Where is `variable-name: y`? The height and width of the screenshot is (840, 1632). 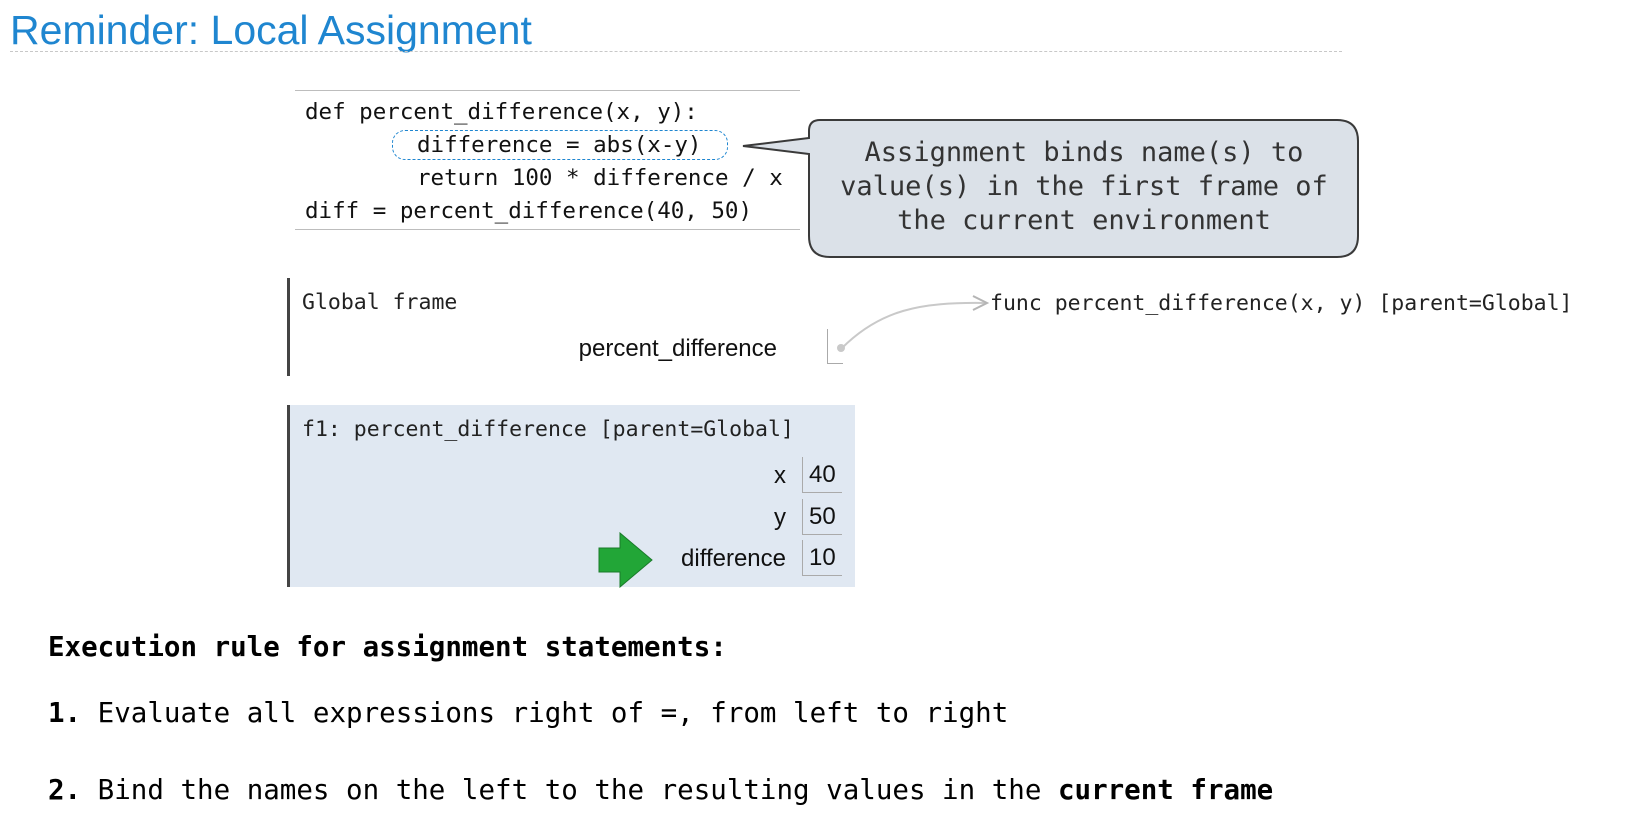 variable-name: y is located at coordinates (780, 517).